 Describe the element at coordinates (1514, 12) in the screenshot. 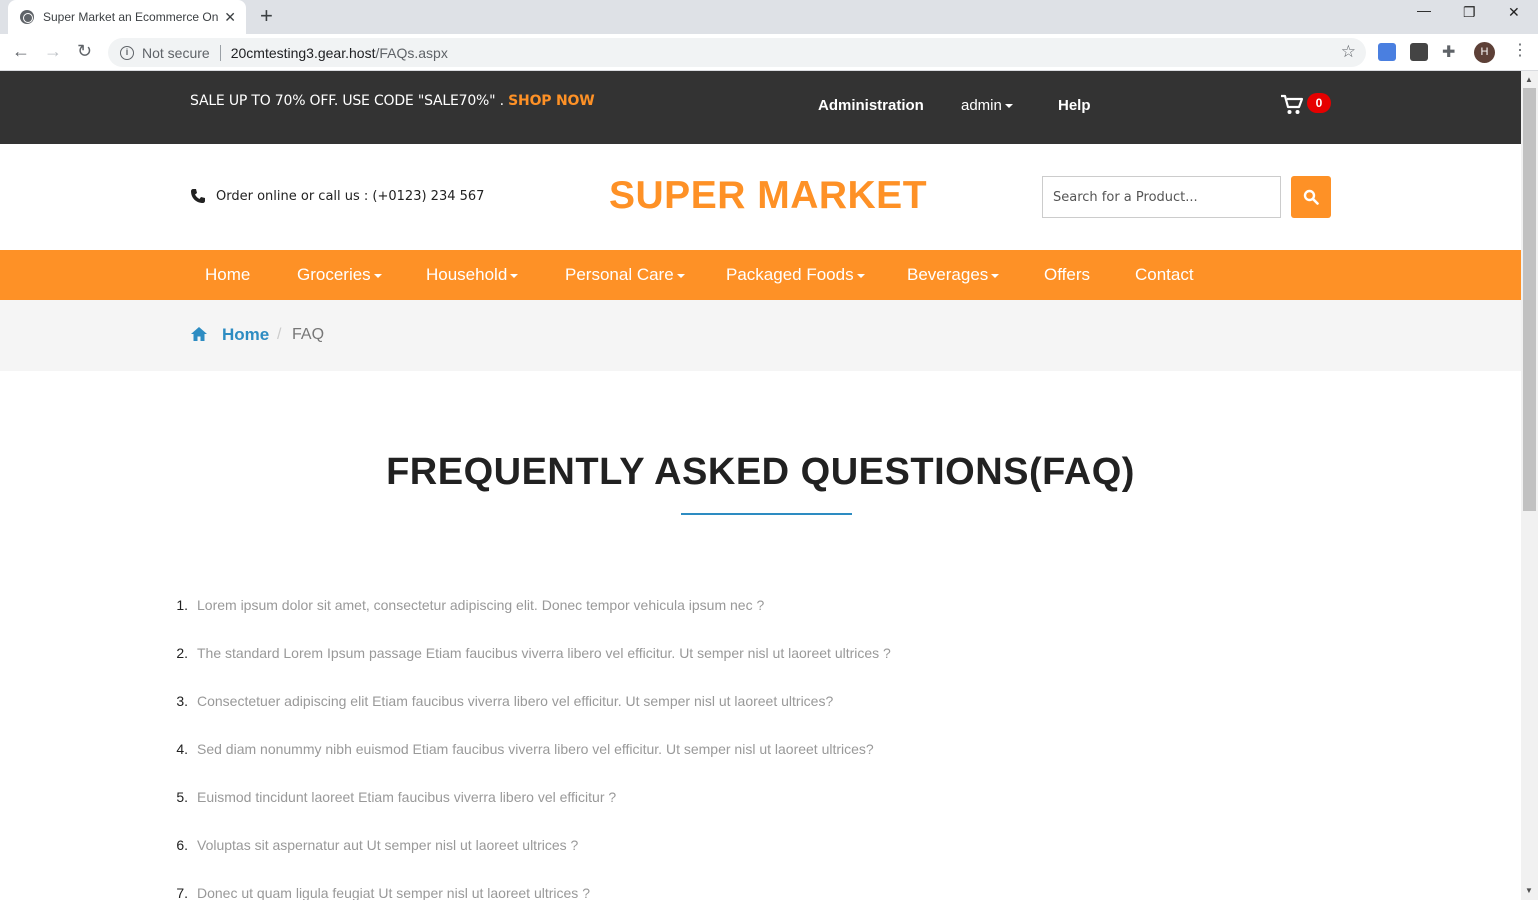

I see `close-window-icon: ✕` at that location.